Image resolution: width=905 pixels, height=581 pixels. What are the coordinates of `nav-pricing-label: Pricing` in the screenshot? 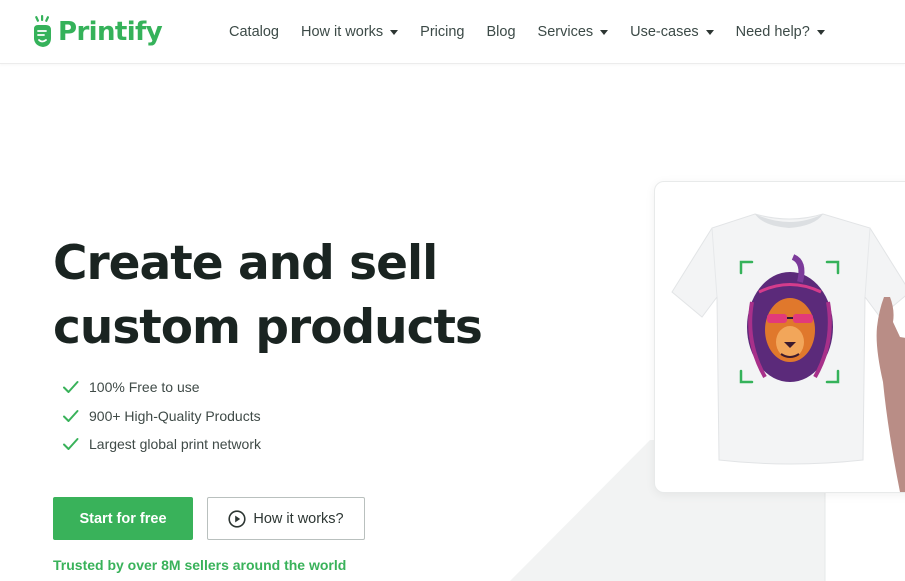 It's located at (442, 31).